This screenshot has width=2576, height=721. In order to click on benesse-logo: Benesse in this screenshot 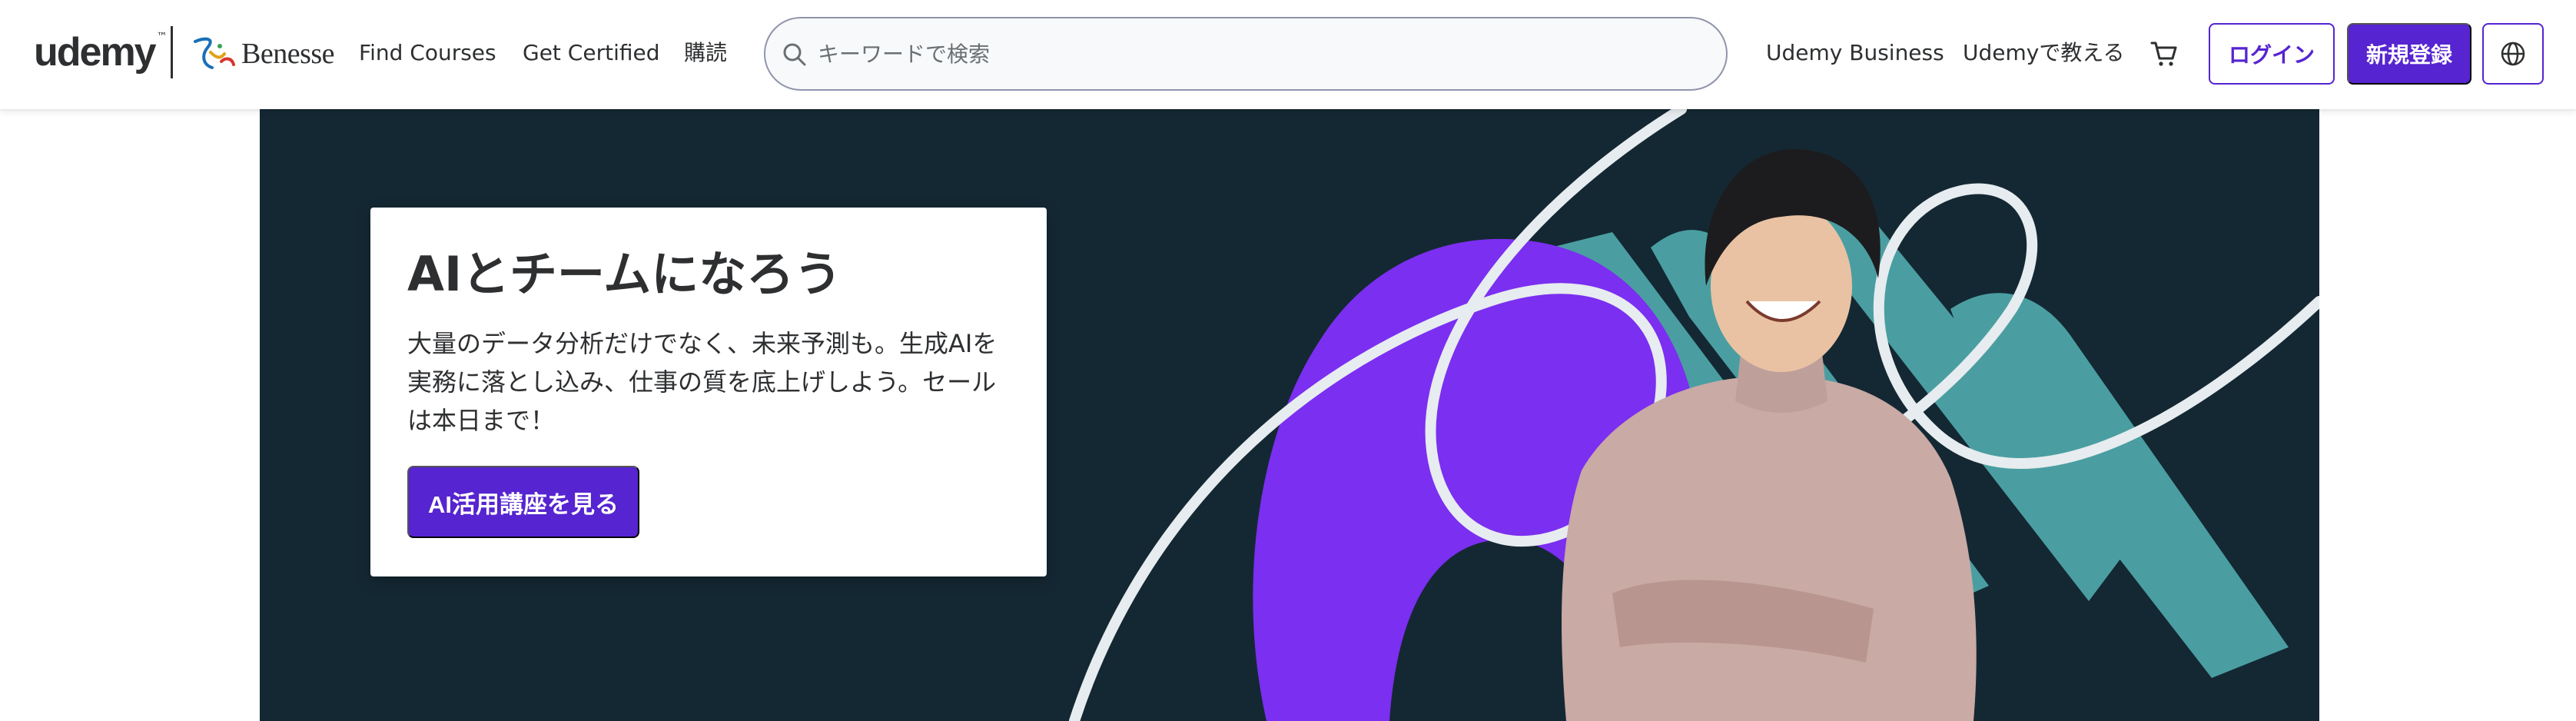, I will do `click(262, 54)`.